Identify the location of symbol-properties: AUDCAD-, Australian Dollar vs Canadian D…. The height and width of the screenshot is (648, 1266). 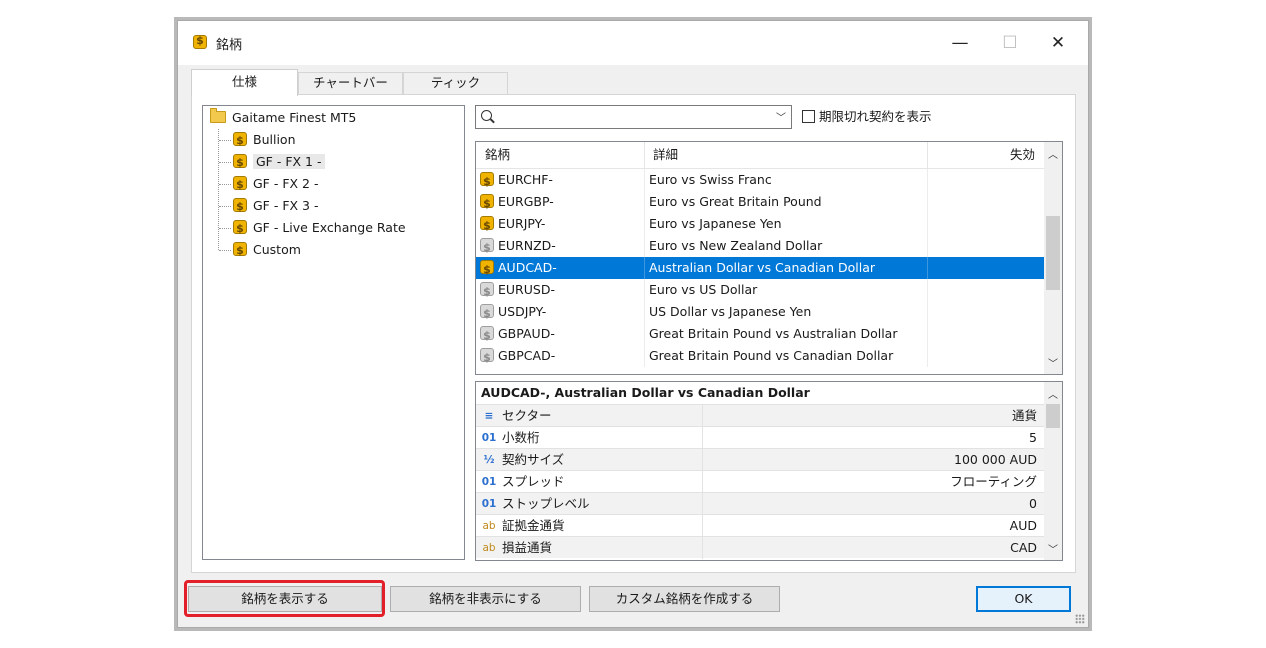
(769, 471).